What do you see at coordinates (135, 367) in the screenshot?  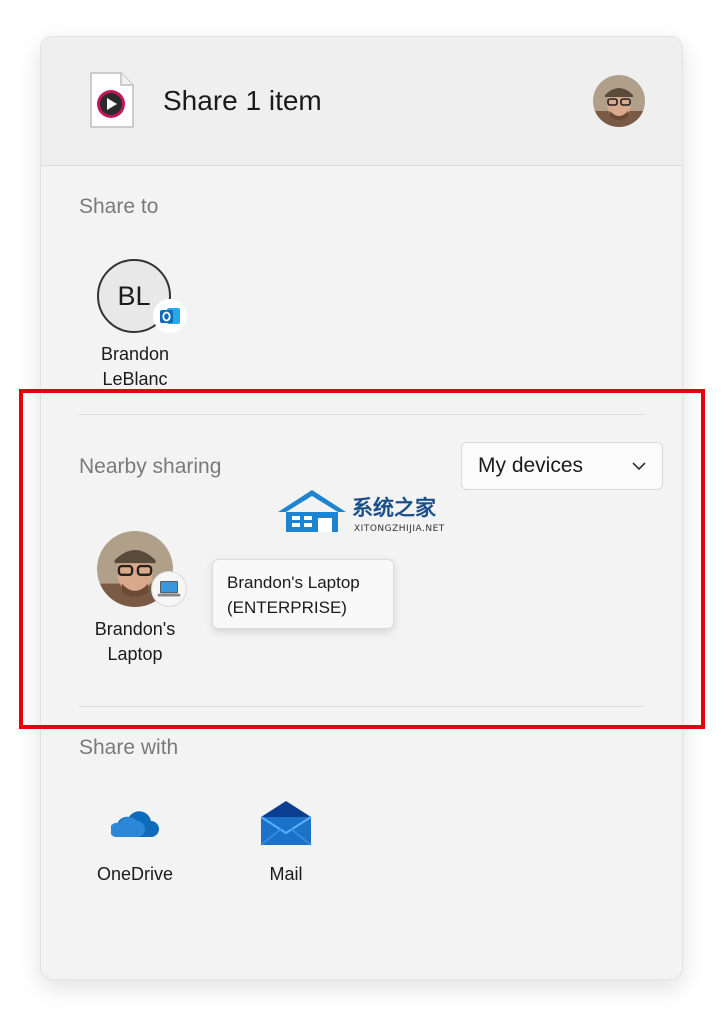 I see `contact-name: Brandon LeBlanc` at bounding box center [135, 367].